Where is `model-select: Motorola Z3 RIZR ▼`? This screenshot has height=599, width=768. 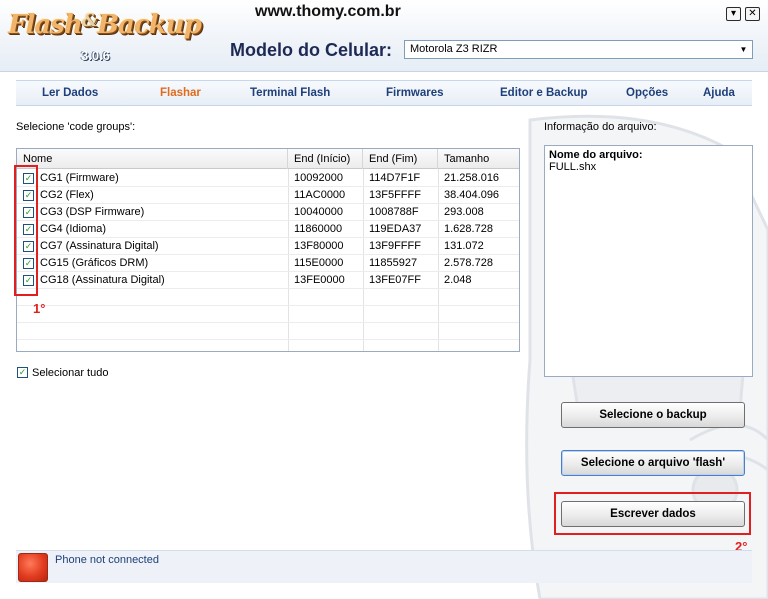 model-select: Motorola Z3 RIZR ▼ is located at coordinates (578, 49).